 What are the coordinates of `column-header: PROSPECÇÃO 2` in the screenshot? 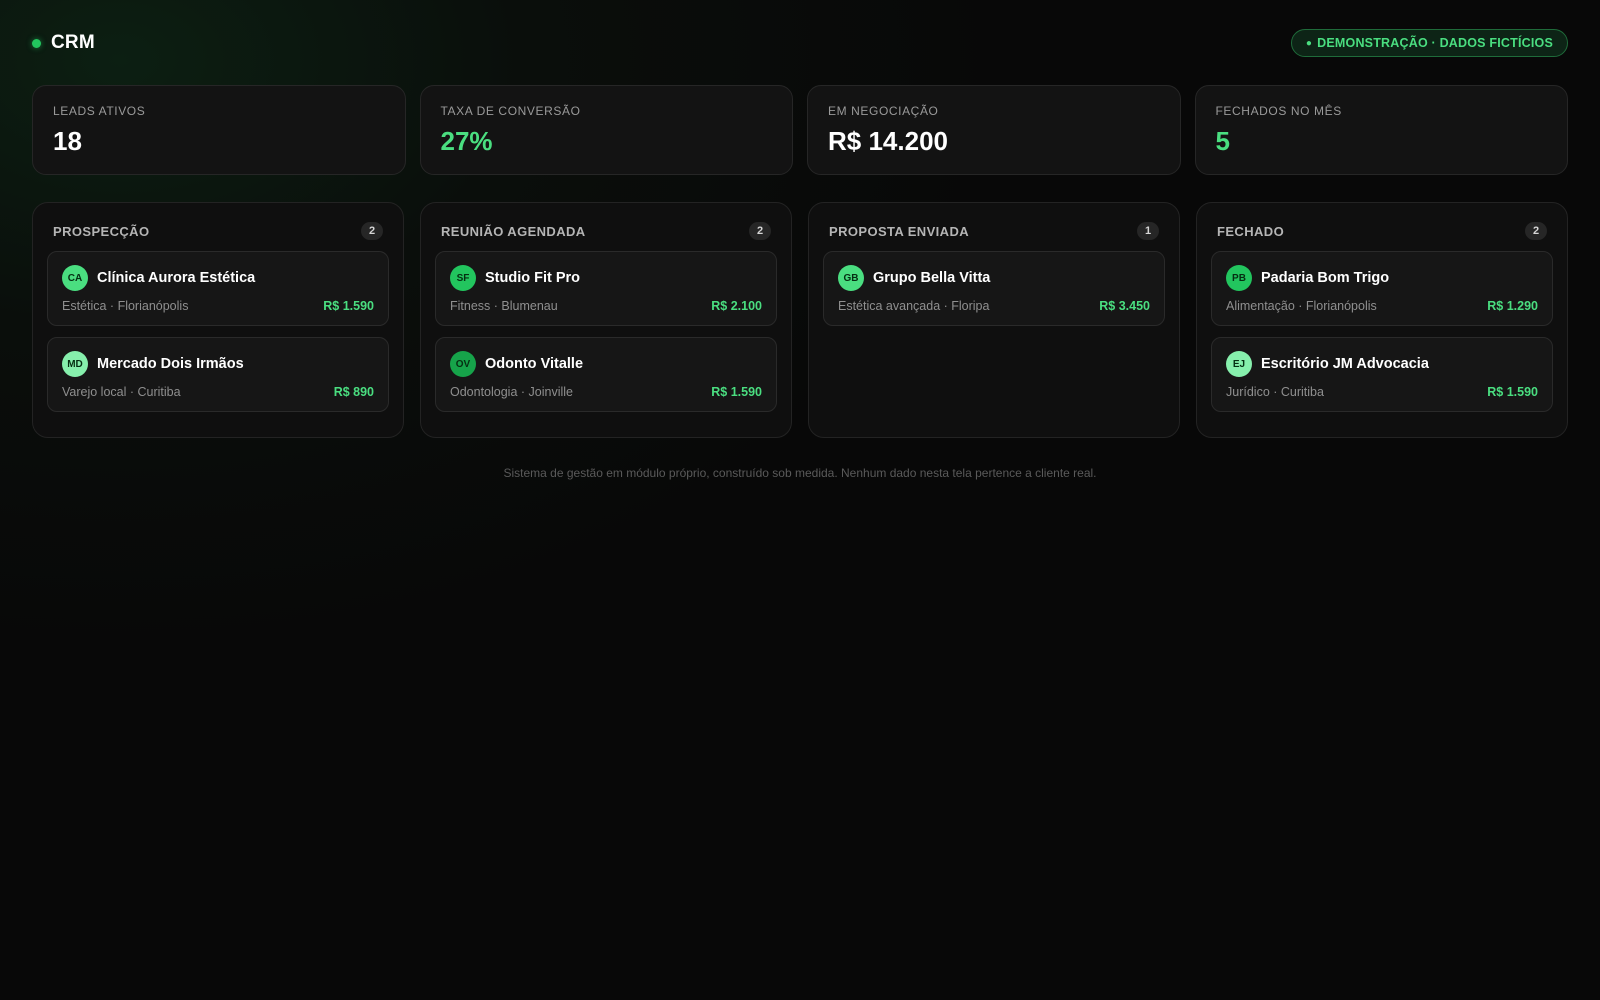 It's located at (218, 229).